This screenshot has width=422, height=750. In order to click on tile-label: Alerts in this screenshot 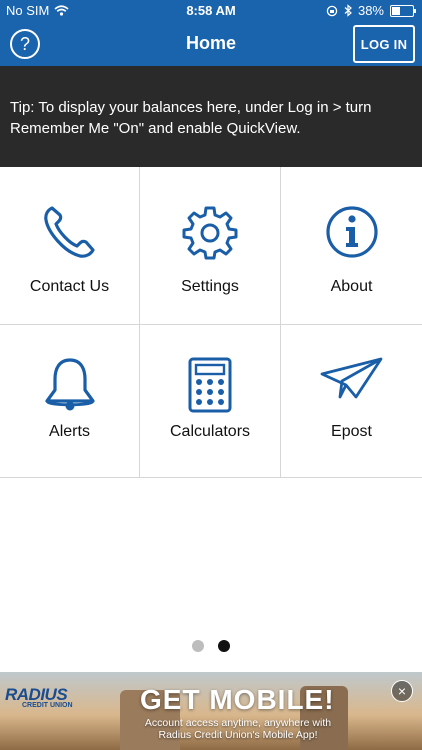, I will do `click(69, 431)`.